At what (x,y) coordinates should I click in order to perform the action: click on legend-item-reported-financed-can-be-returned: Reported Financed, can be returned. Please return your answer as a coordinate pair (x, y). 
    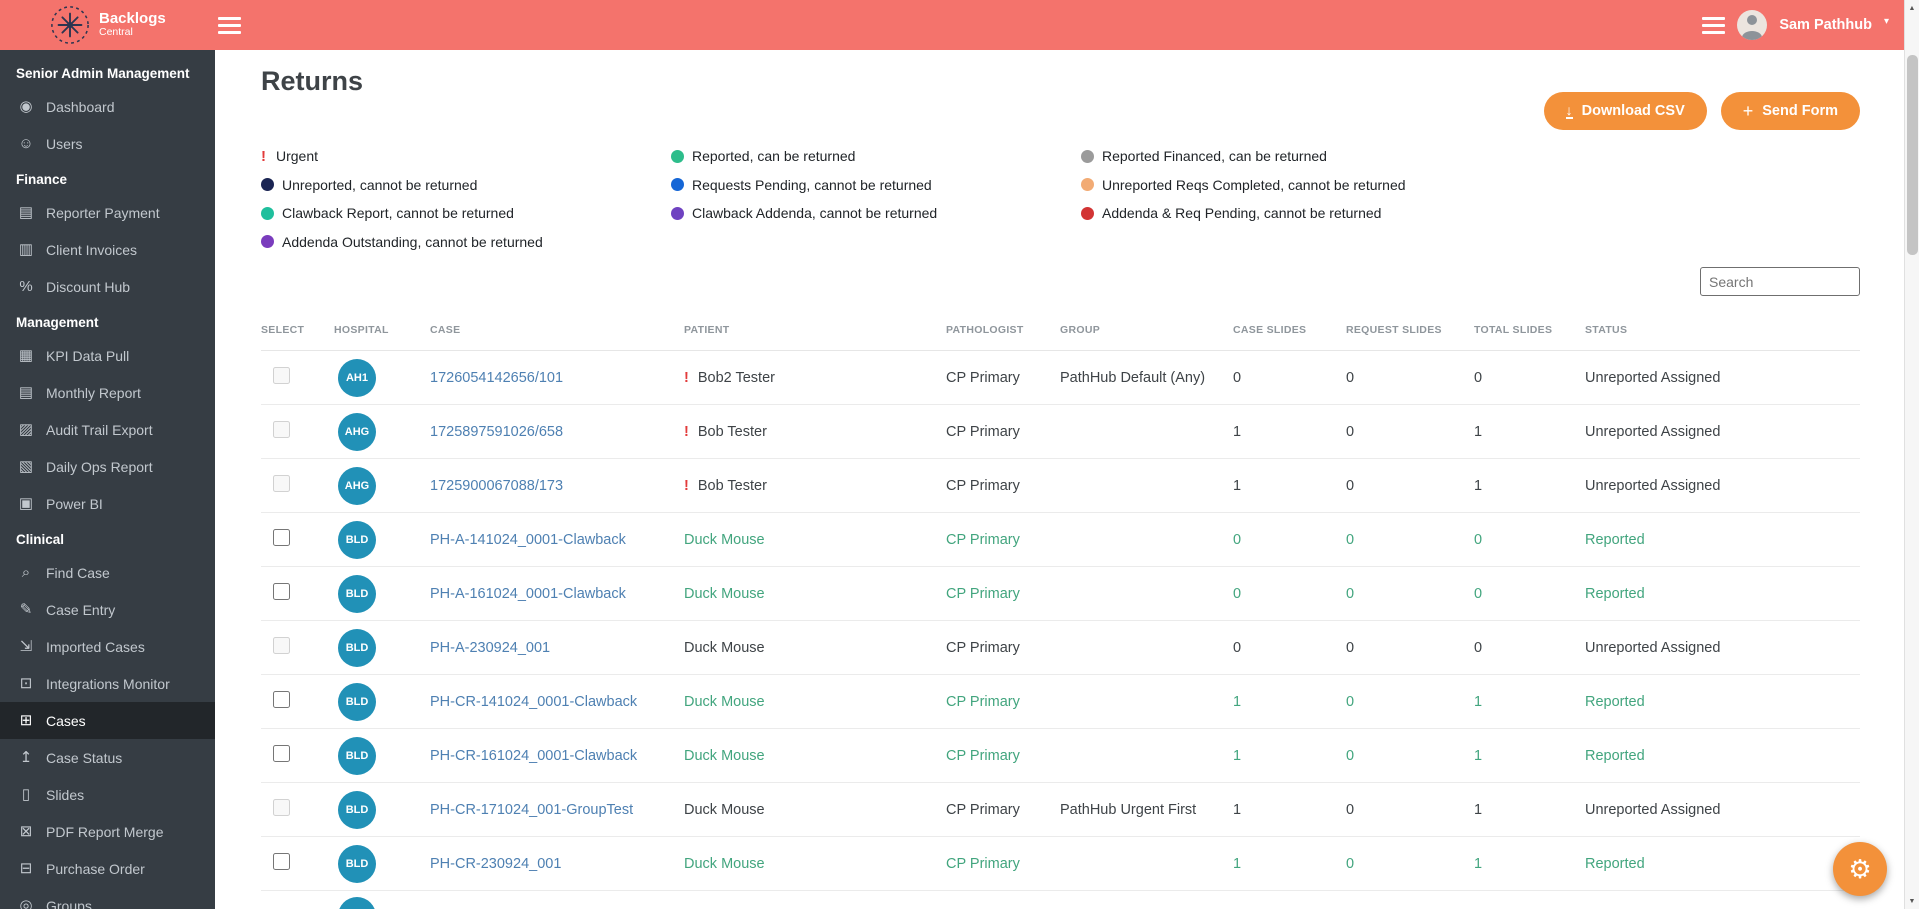
    Looking at the image, I should click on (1470, 156).